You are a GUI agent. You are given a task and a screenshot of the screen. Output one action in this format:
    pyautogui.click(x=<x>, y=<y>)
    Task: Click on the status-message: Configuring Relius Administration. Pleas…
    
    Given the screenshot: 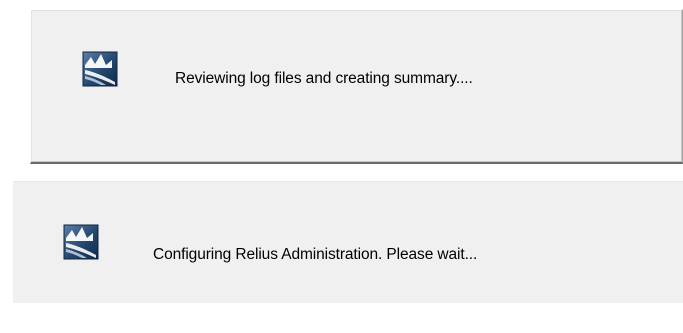 What is the action you would take?
    pyautogui.click(x=315, y=254)
    